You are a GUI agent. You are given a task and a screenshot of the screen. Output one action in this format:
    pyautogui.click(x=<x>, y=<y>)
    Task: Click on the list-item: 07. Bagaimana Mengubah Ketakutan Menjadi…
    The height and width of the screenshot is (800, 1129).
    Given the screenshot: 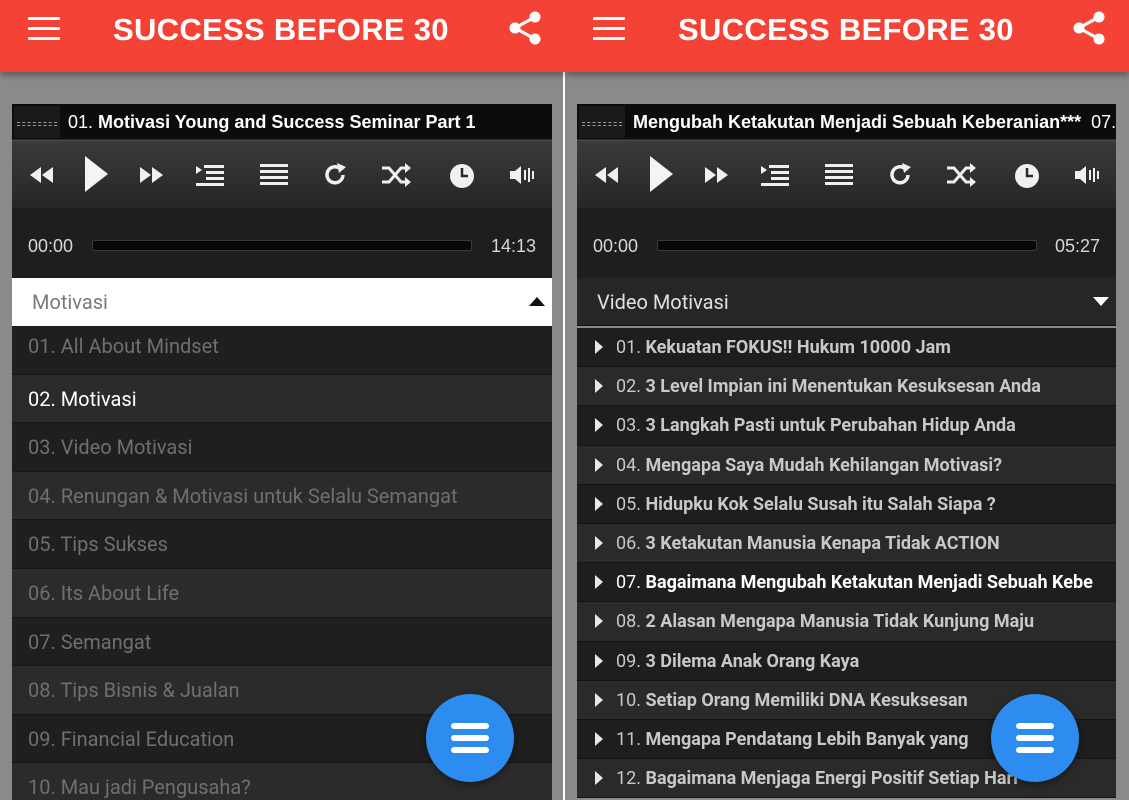 What is the action you would take?
    pyautogui.click(x=846, y=583)
    